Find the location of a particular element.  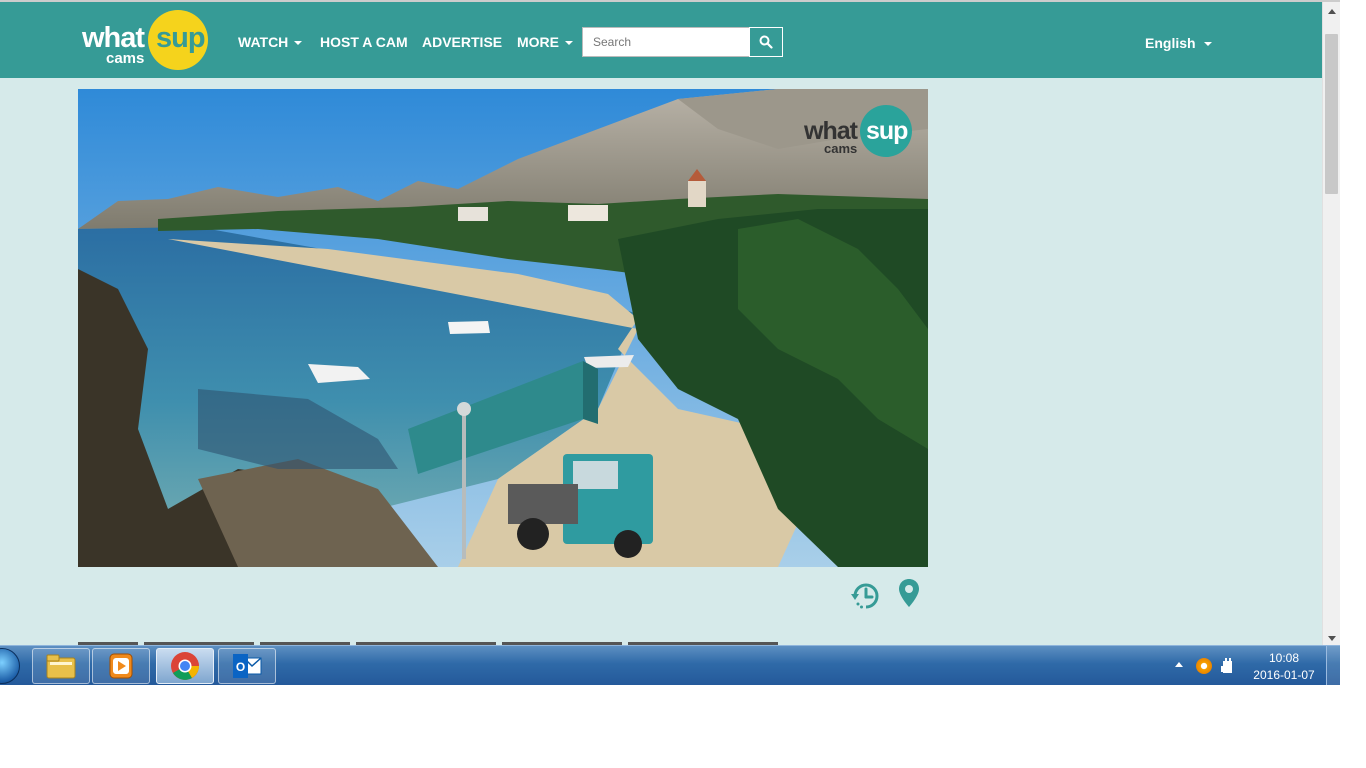

scroll-down-button is located at coordinates (1331, 637).